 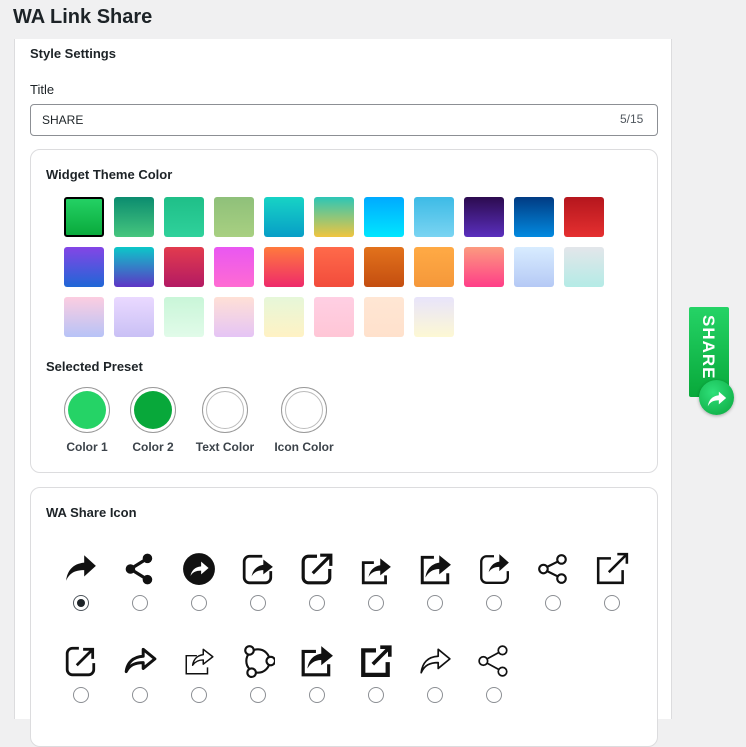 I want to click on preset-text-color-dot, so click(x=225, y=410).